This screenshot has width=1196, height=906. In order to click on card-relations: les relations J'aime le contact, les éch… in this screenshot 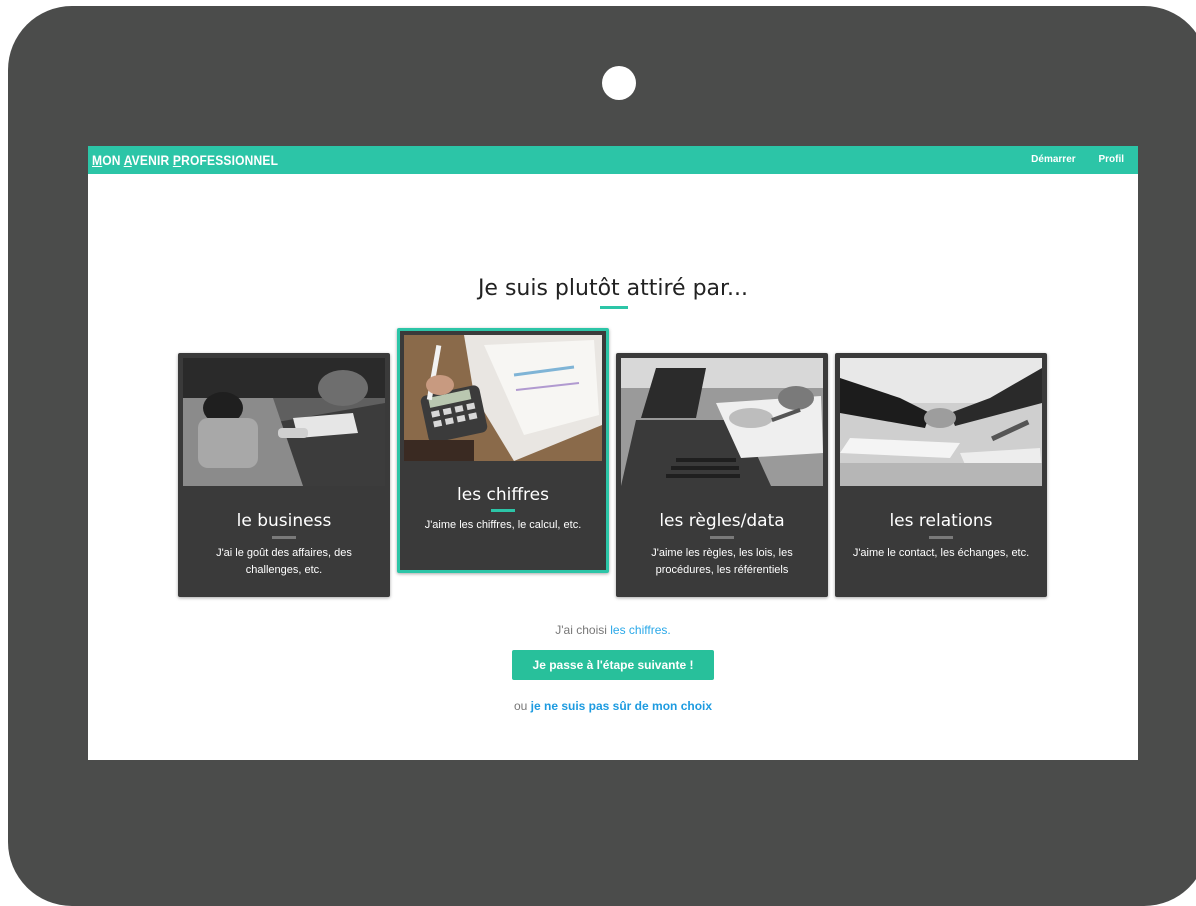, I will do `click(941, 475)`.